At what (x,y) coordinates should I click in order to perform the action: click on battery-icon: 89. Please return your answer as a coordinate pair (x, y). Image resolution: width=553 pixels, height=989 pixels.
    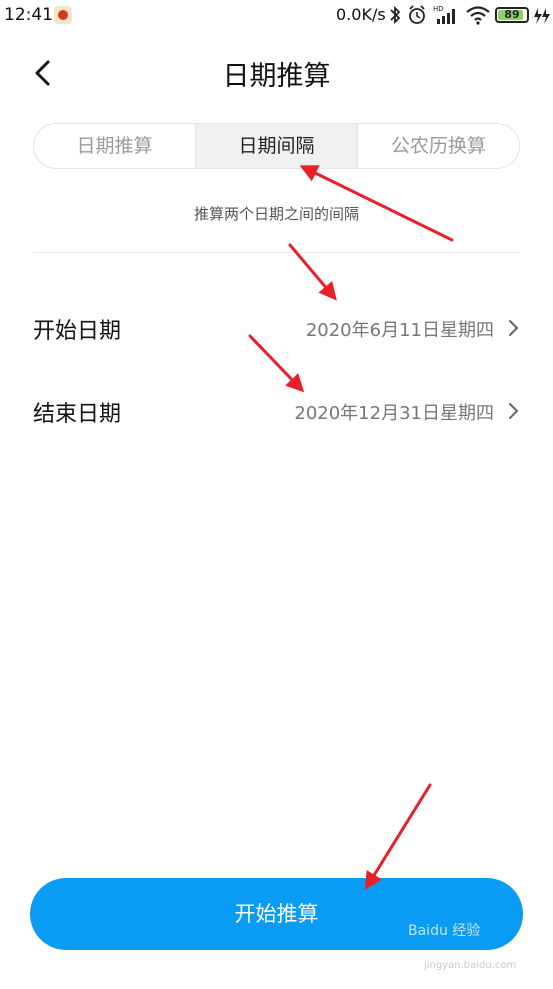
    Looking at the image, I should click on (512, 15).